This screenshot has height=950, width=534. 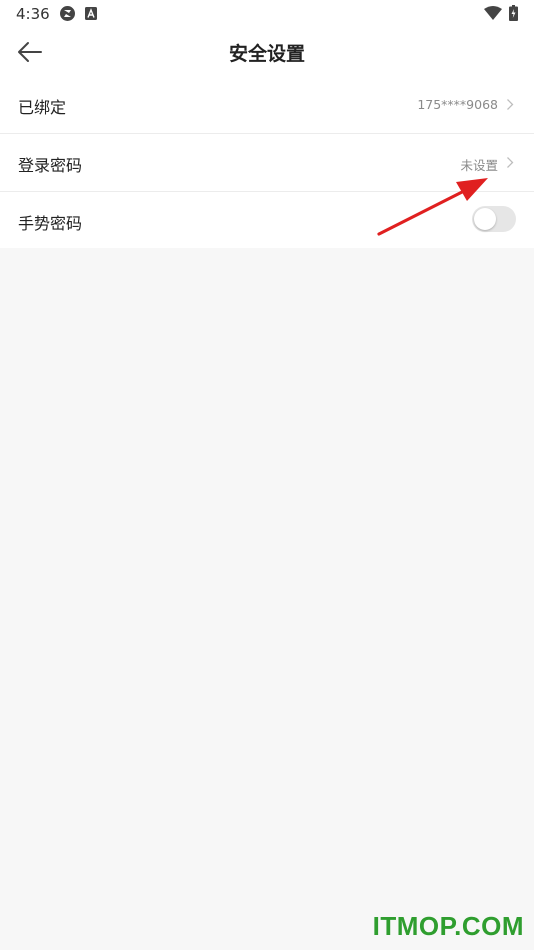 What do you see at coordinates (513, 13) in the screenshot?
I see `battery-charging-icon` at bounding box center [513, 13].